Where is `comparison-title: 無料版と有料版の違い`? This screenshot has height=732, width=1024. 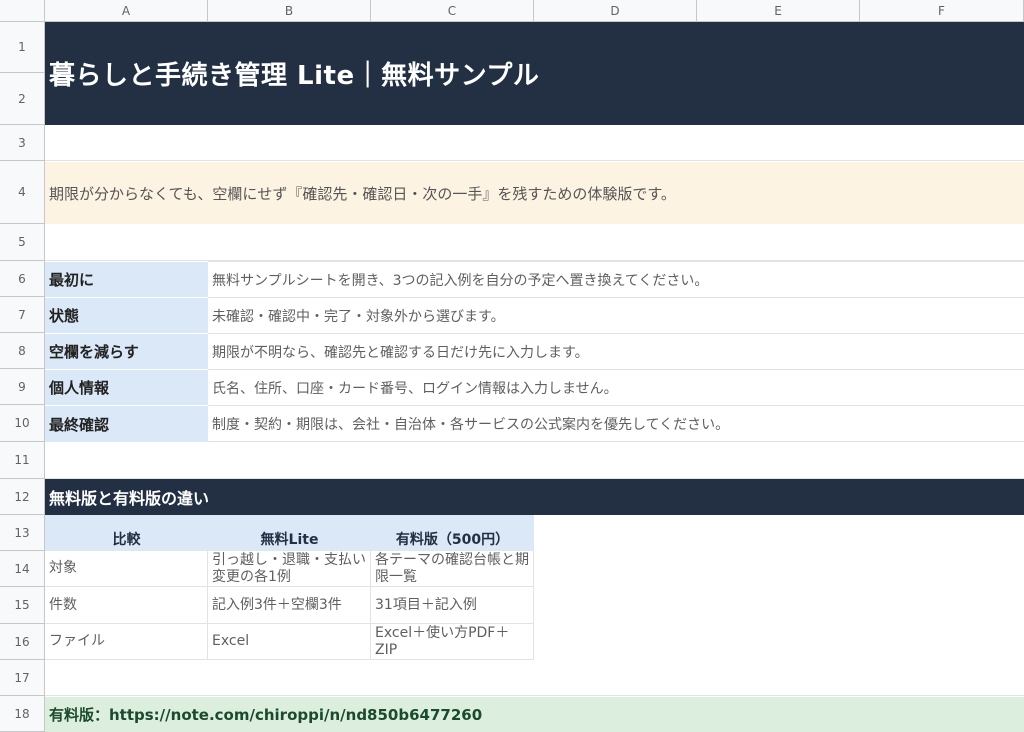 comparison-title: 無料版と有料版の違い is located at coordinates (534, 497).